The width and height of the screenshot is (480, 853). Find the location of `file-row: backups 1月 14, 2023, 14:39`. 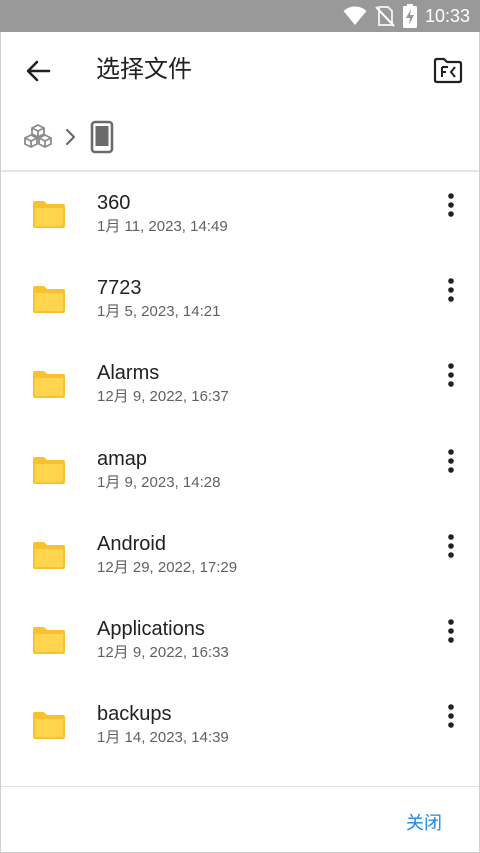

file-row: backups 1月 14, 2023, 14:39 is located at coordinates (240, 725).